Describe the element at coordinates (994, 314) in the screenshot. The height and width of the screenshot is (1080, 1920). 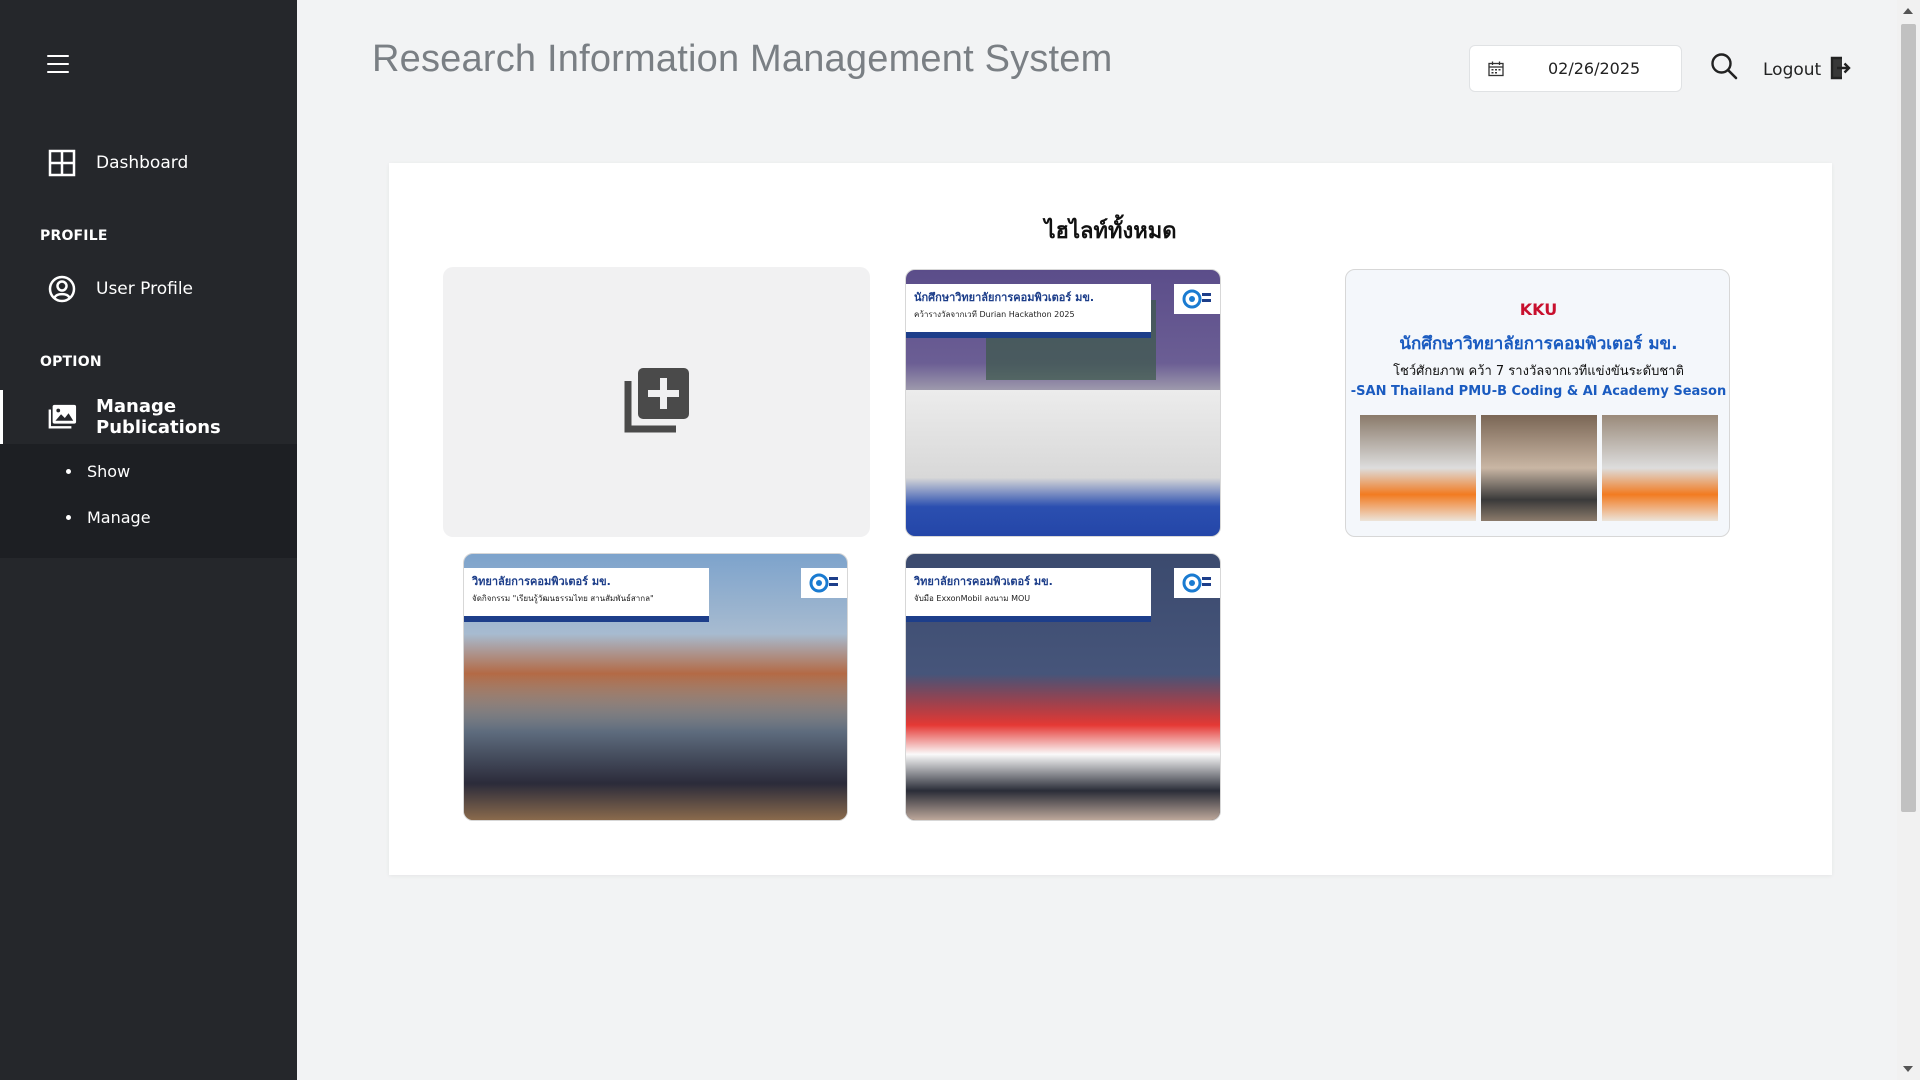
I see `highlight-subline: คว้ารางวัลจากเวที Durian Hackathon 2025` at that location.